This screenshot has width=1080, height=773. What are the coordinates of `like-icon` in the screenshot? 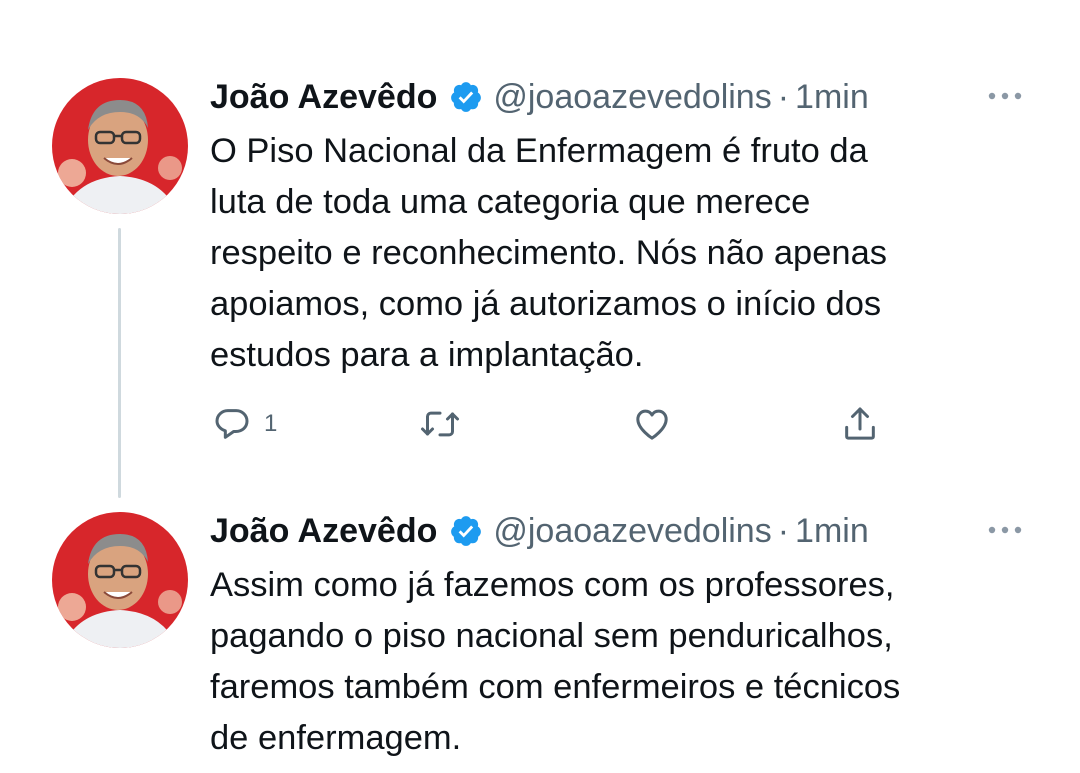 It's located at (652, 424).